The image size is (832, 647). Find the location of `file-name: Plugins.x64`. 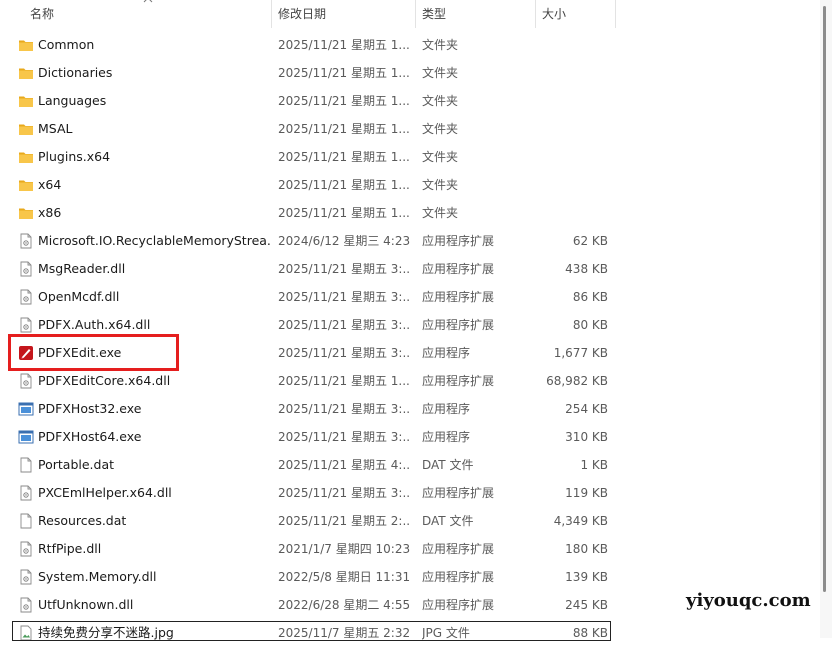

file-name: Plugins.x64 is located at coordinates (74, 156).